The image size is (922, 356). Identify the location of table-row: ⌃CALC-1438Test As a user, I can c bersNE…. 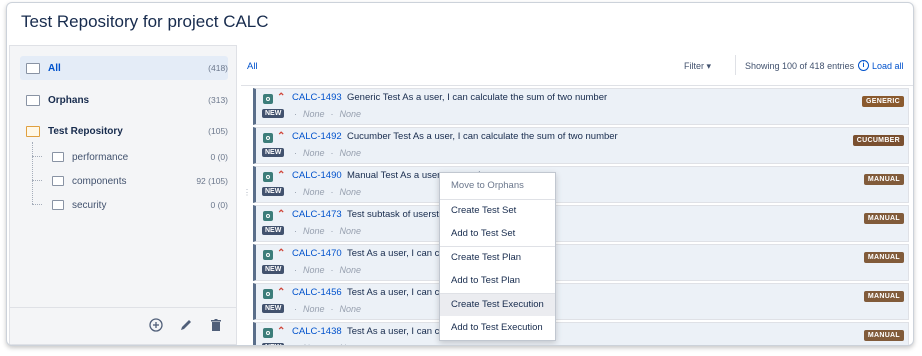
(581, 333).